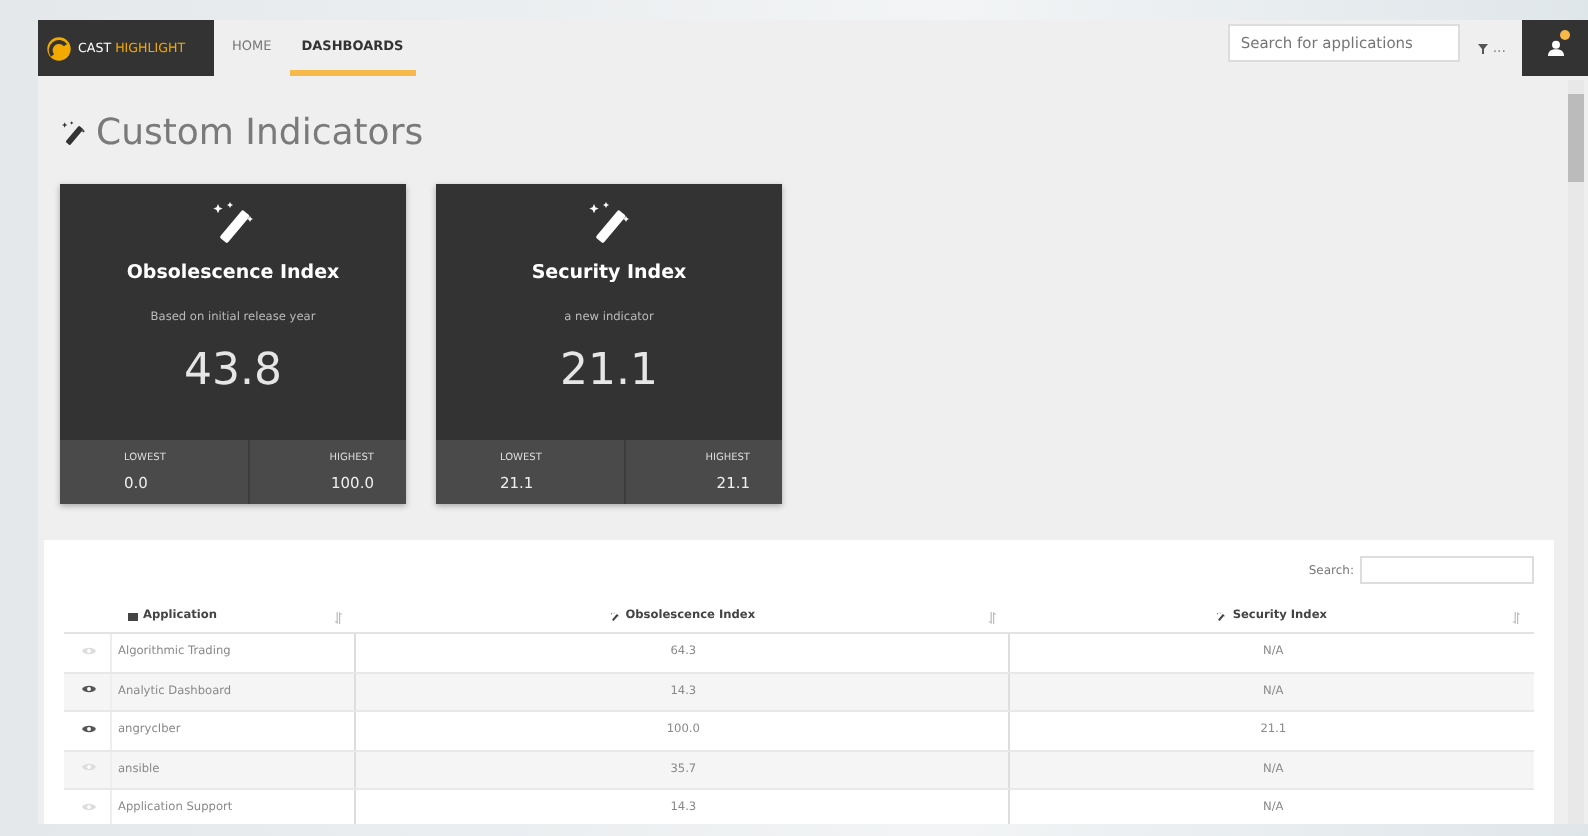  What do you see at coordinates (609, 273) in the screenshot?
I see `card-title: Security Index` at bounding box center [609, 273].